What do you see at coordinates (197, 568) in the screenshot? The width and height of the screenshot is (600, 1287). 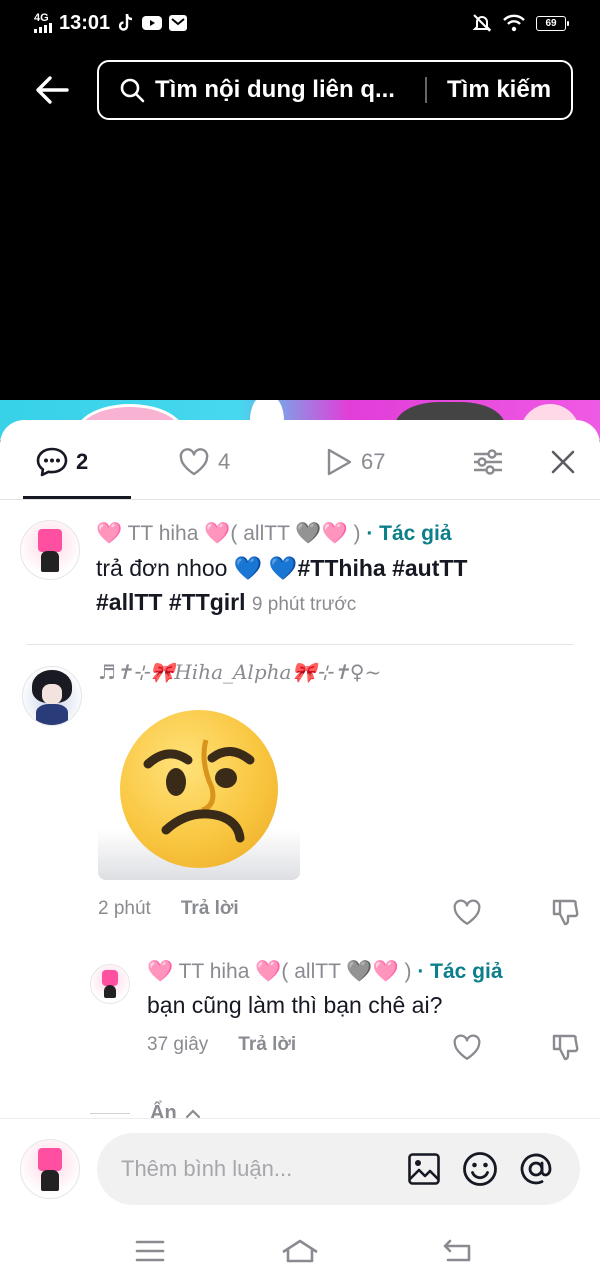 I see `comment-body: trả đơn nhoo 💙 💙` at bounding box center [197, 568].